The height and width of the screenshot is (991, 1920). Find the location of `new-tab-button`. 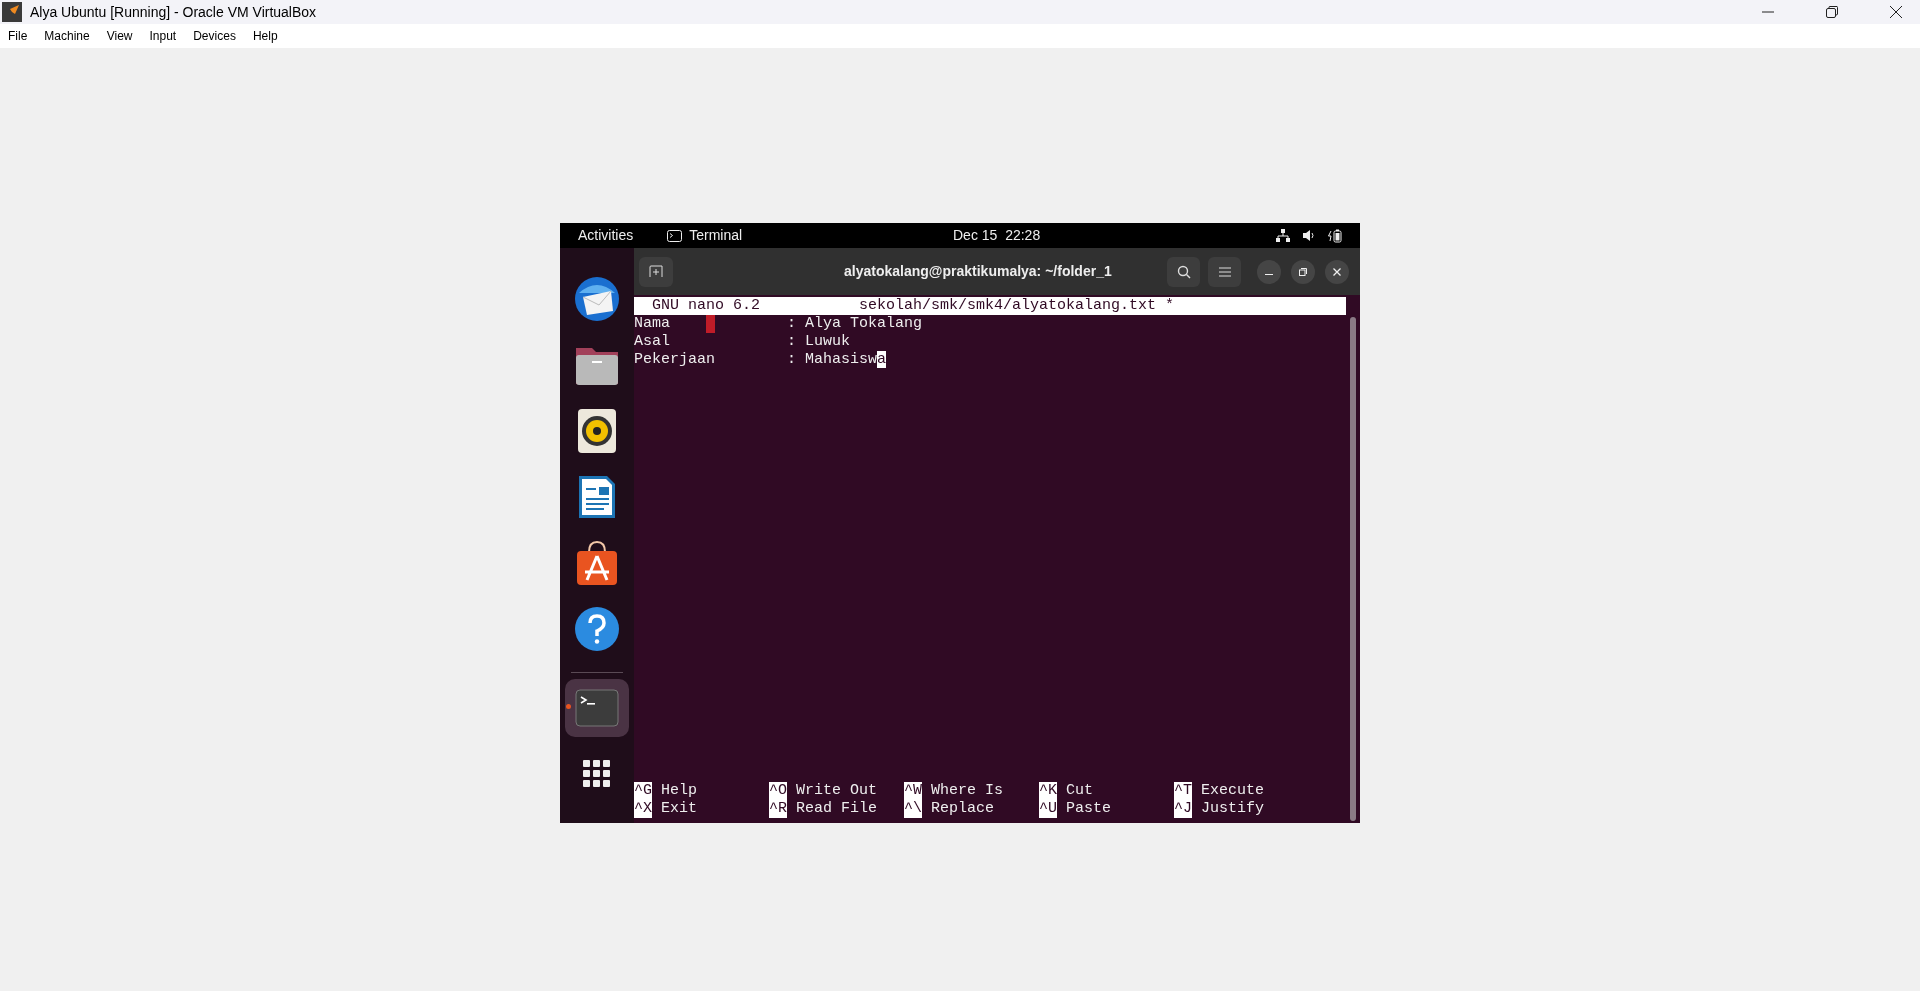

new-tab-button is located at coordinates (656, 271).